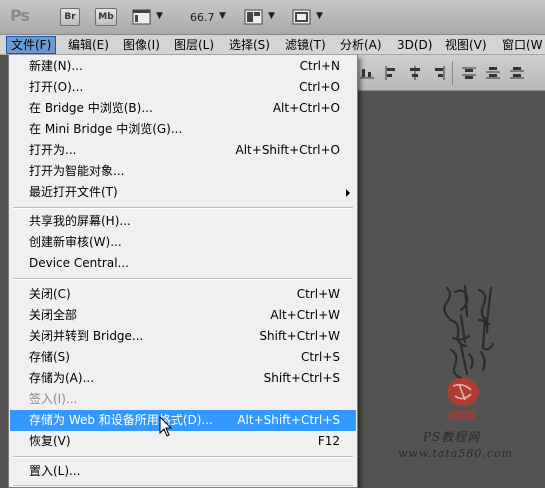  What do you see at coordinates (183, 66) in the screenshot?
I see `menu-item-new: 新建(N)... Ctrl+N` at bounding box center [183, 66].